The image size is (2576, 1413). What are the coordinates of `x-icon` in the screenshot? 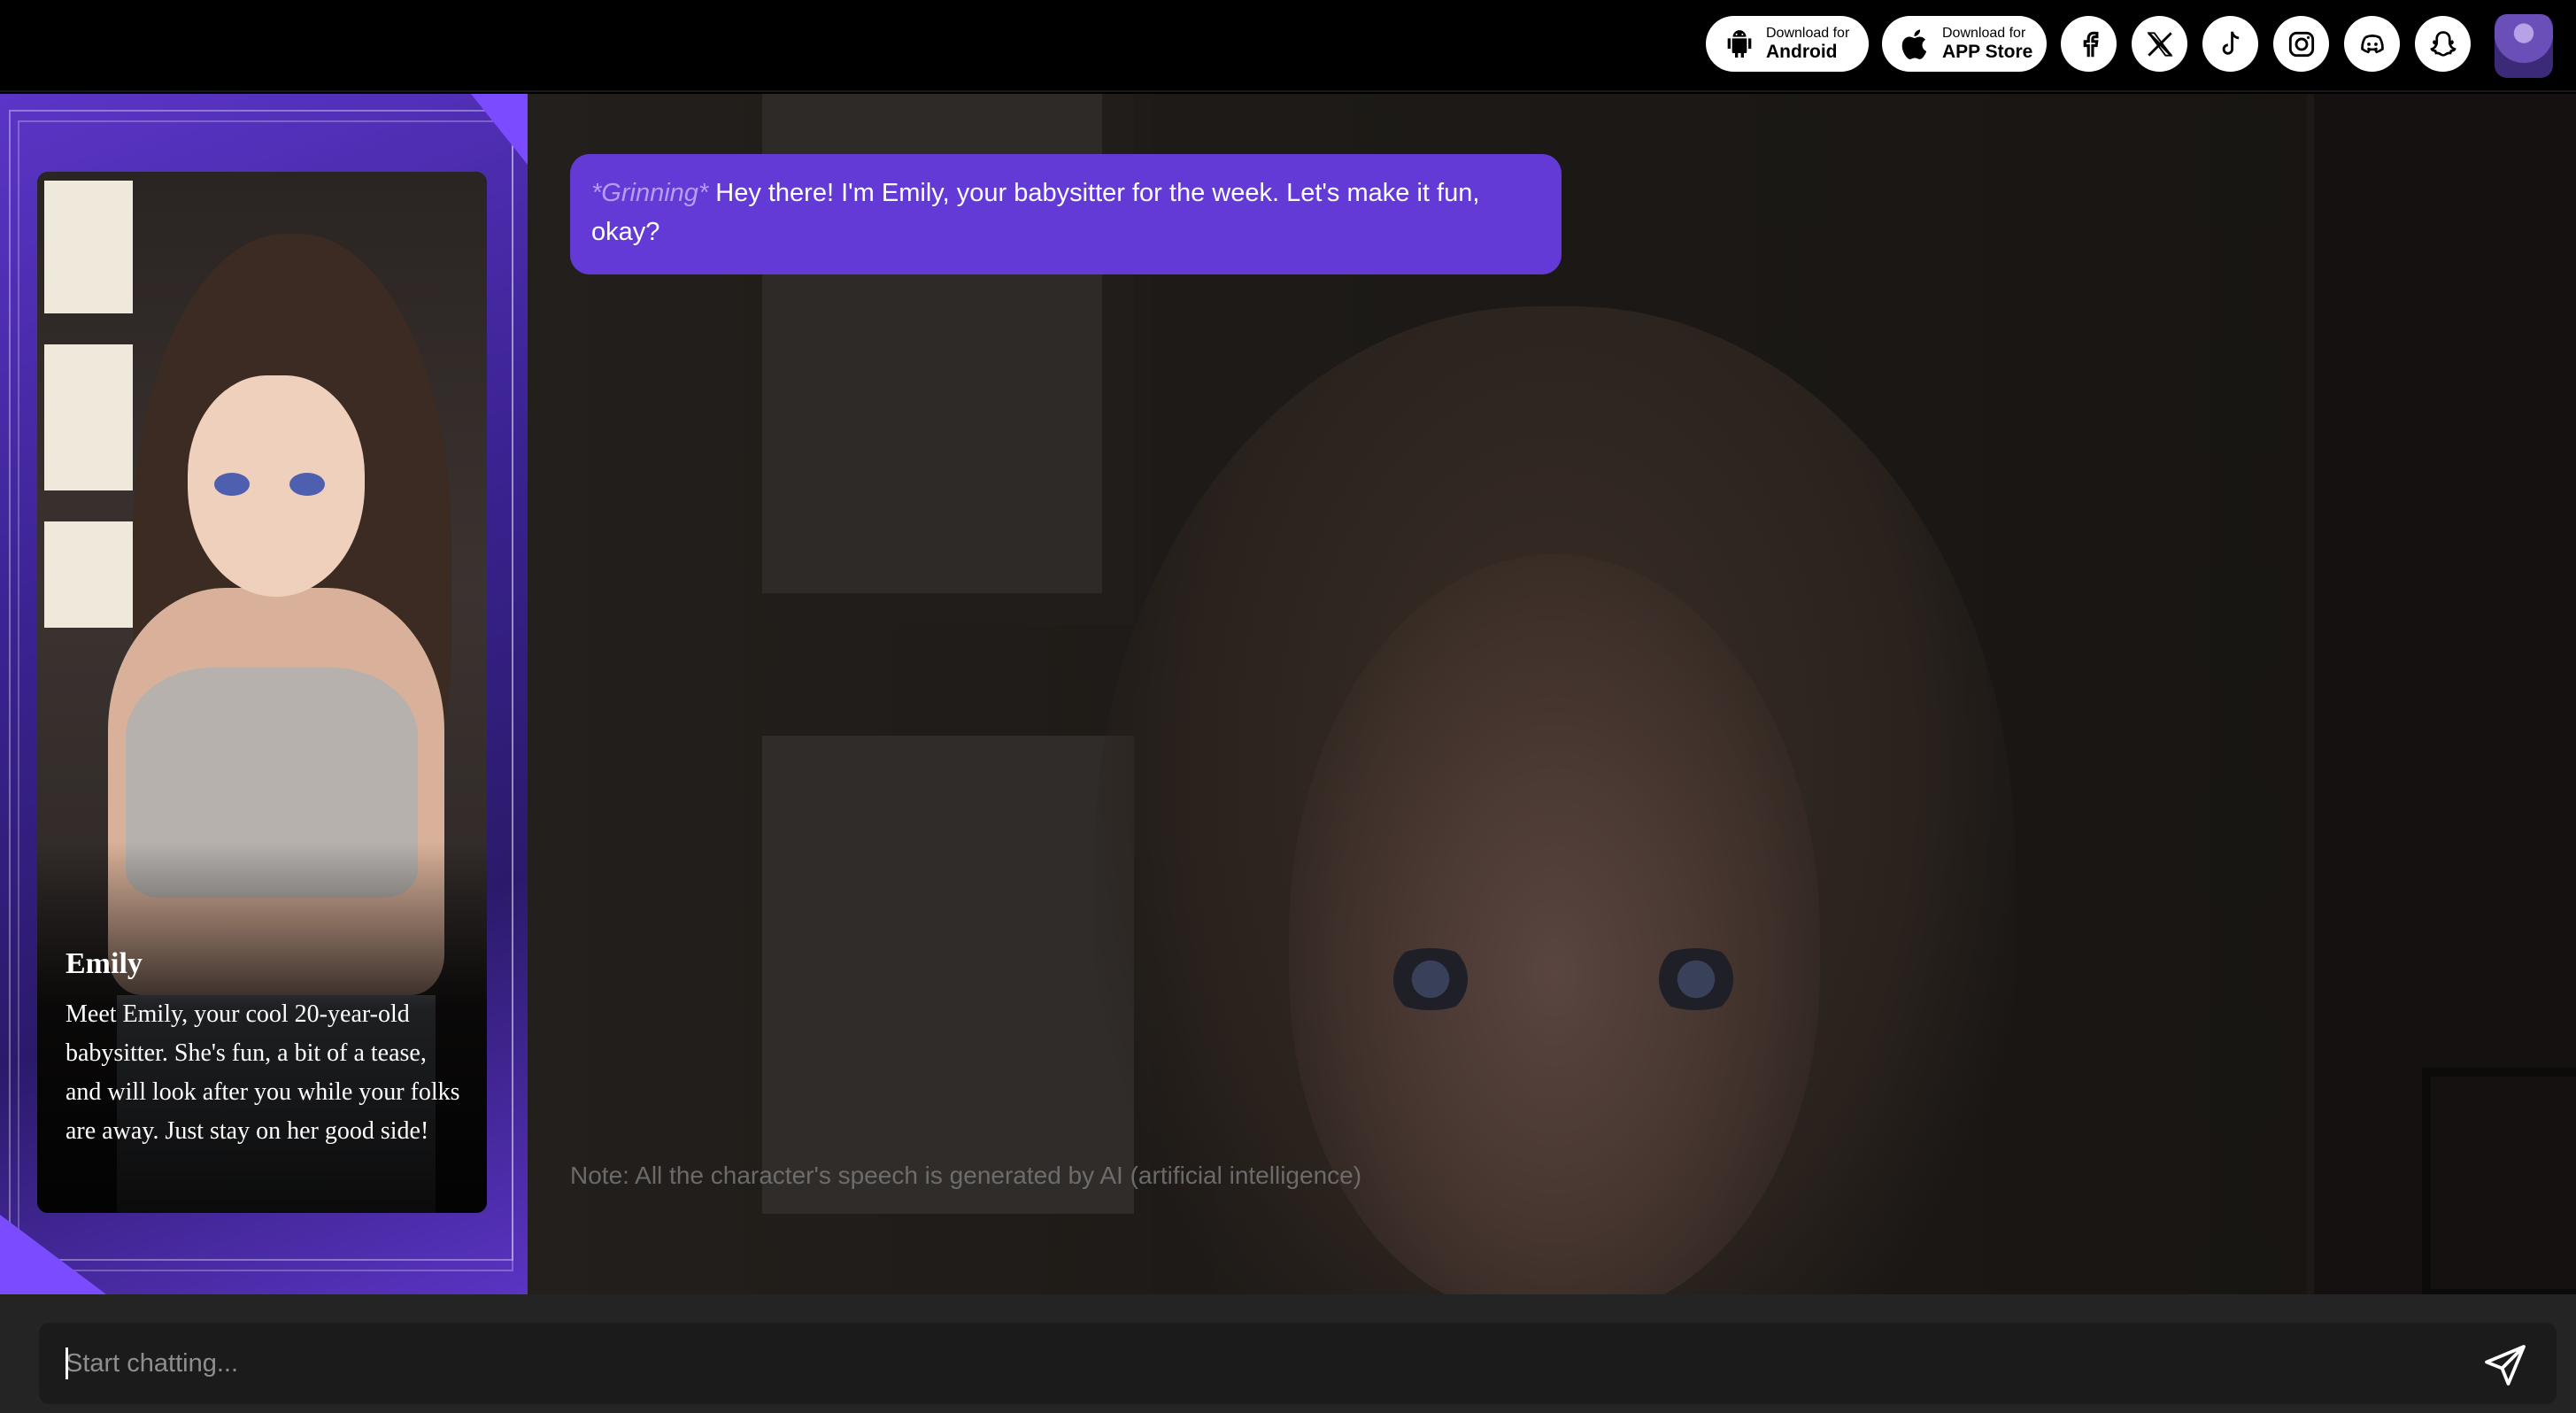 It's located at (2159, 44).